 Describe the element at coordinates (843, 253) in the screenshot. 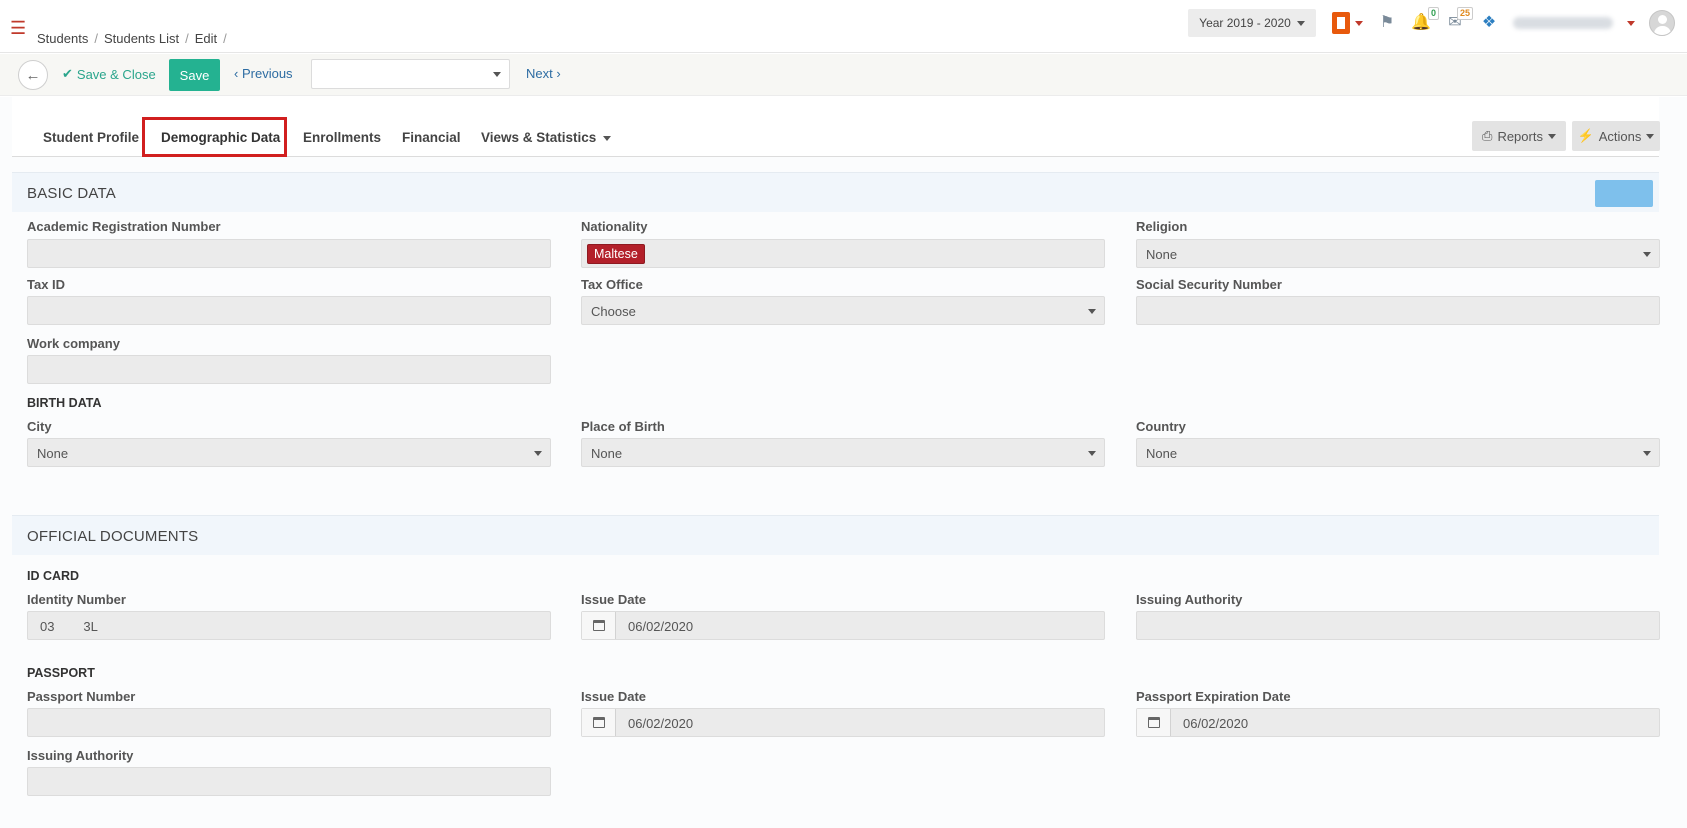

I see `nationality-field: Maltese` at that location.